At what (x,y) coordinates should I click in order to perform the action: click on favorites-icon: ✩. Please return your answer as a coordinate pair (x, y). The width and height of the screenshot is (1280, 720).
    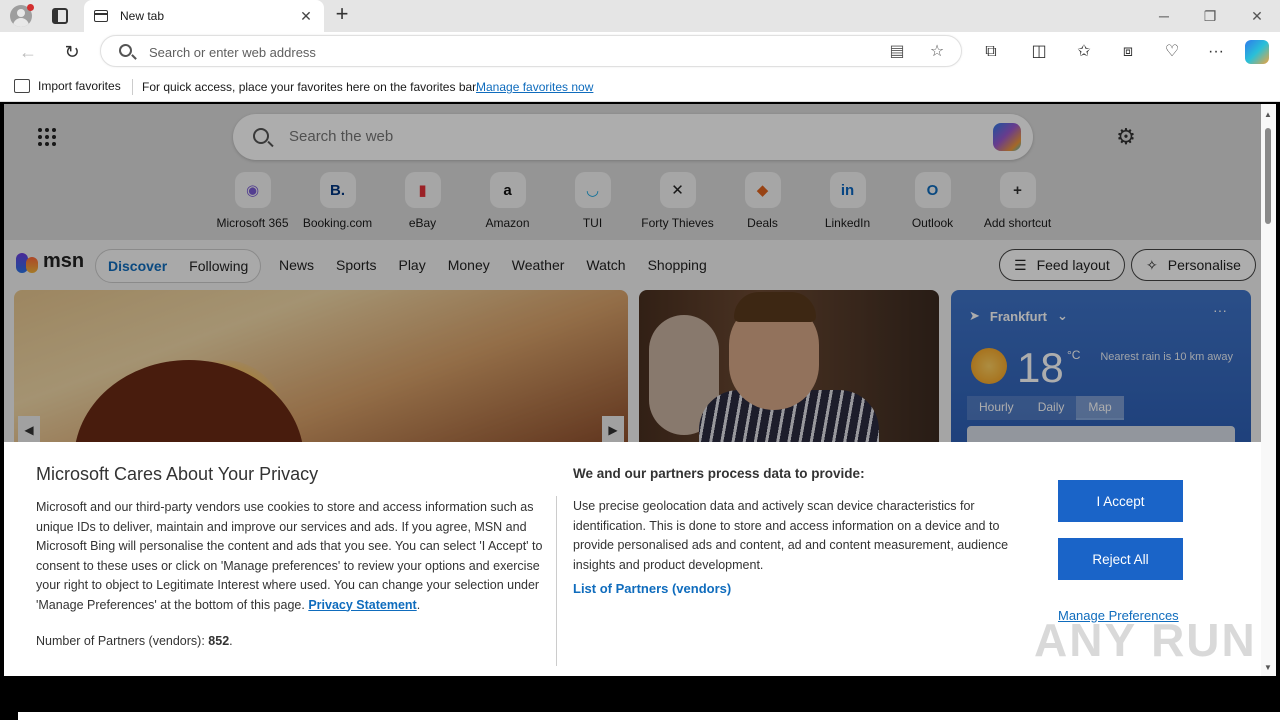
    Looking at the image, I should click on (1084, 52).